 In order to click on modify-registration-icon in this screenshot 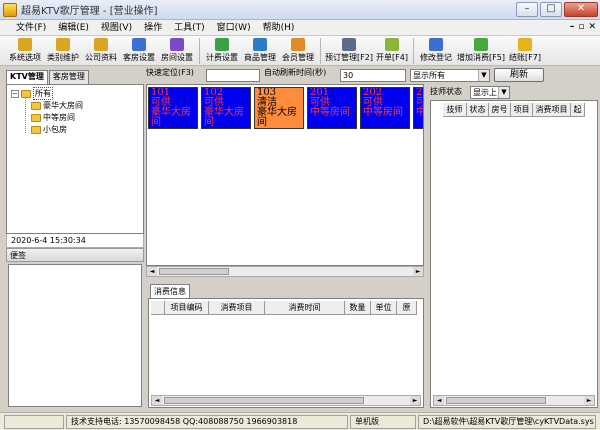, I will do `click(436, 44)`.